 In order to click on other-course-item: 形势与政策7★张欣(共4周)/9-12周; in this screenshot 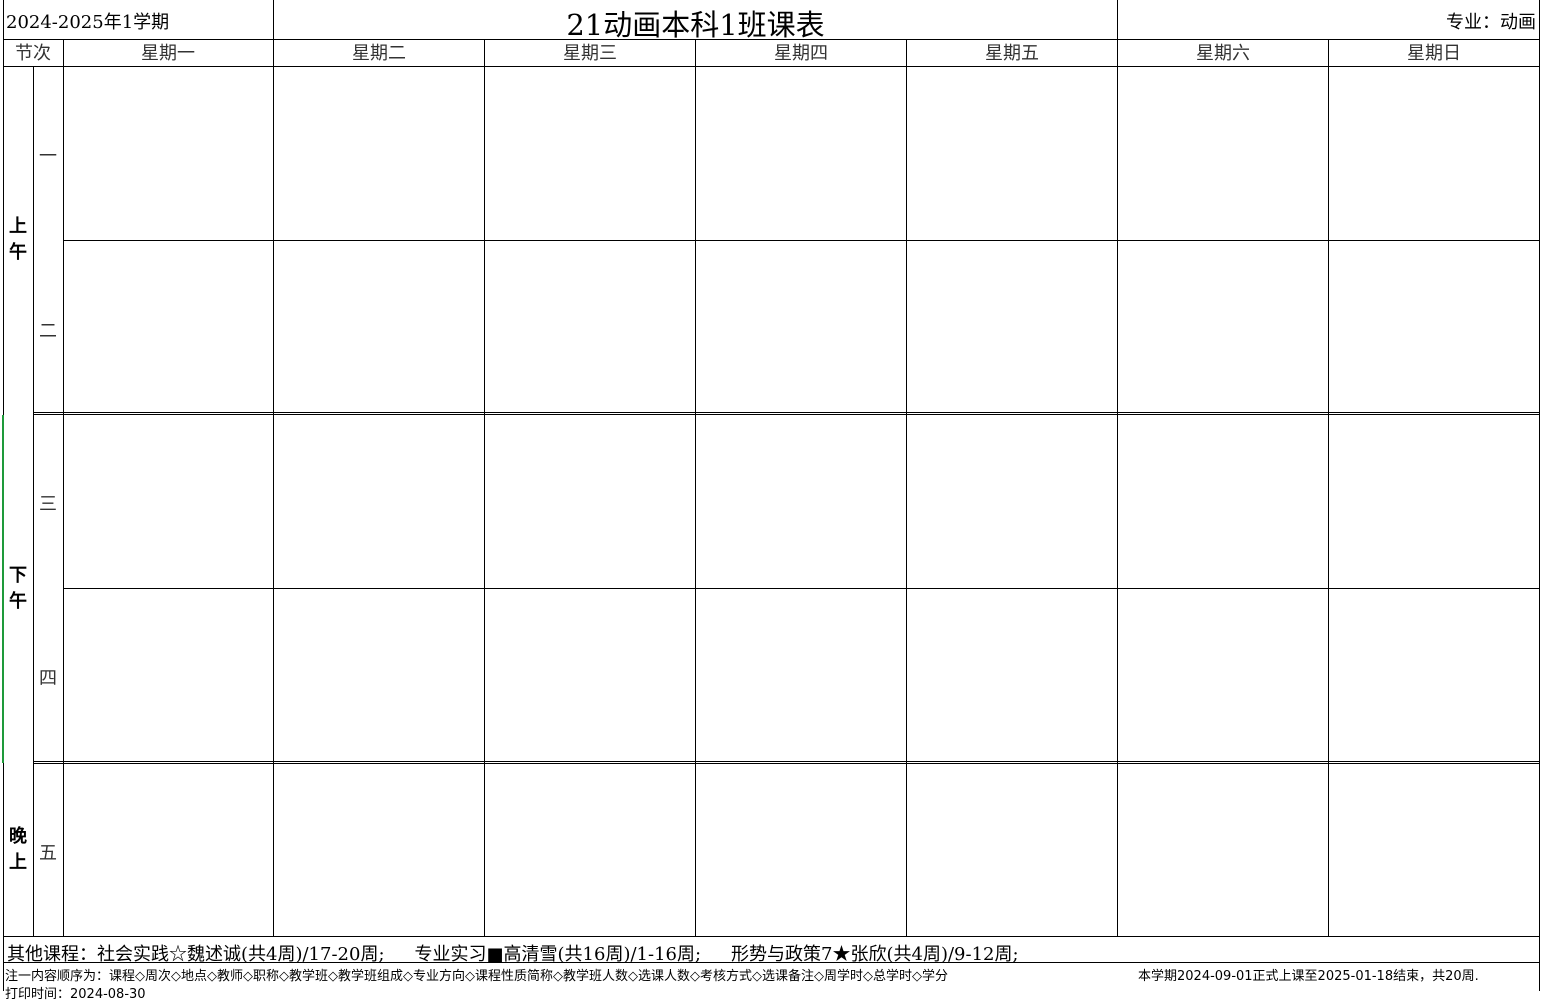, I will do `click(875, 954)`.